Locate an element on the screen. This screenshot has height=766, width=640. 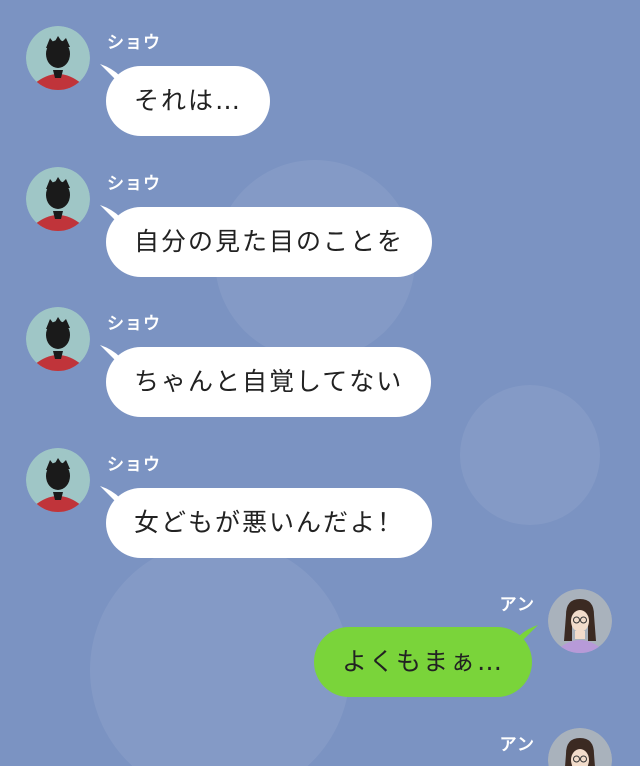
message-bubble: 女どもが悪いんだよ！ is located at coordinates (269, 523).